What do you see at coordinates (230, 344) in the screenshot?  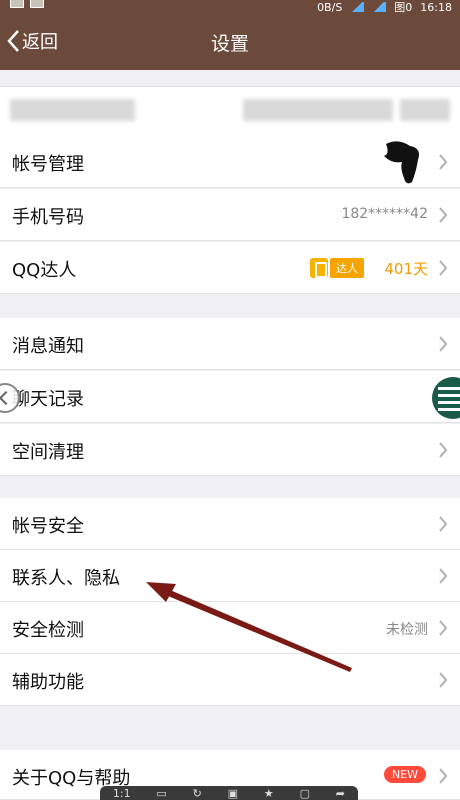 I see `row-message-notifications: 消息通知` at bounding box center [230, 344].